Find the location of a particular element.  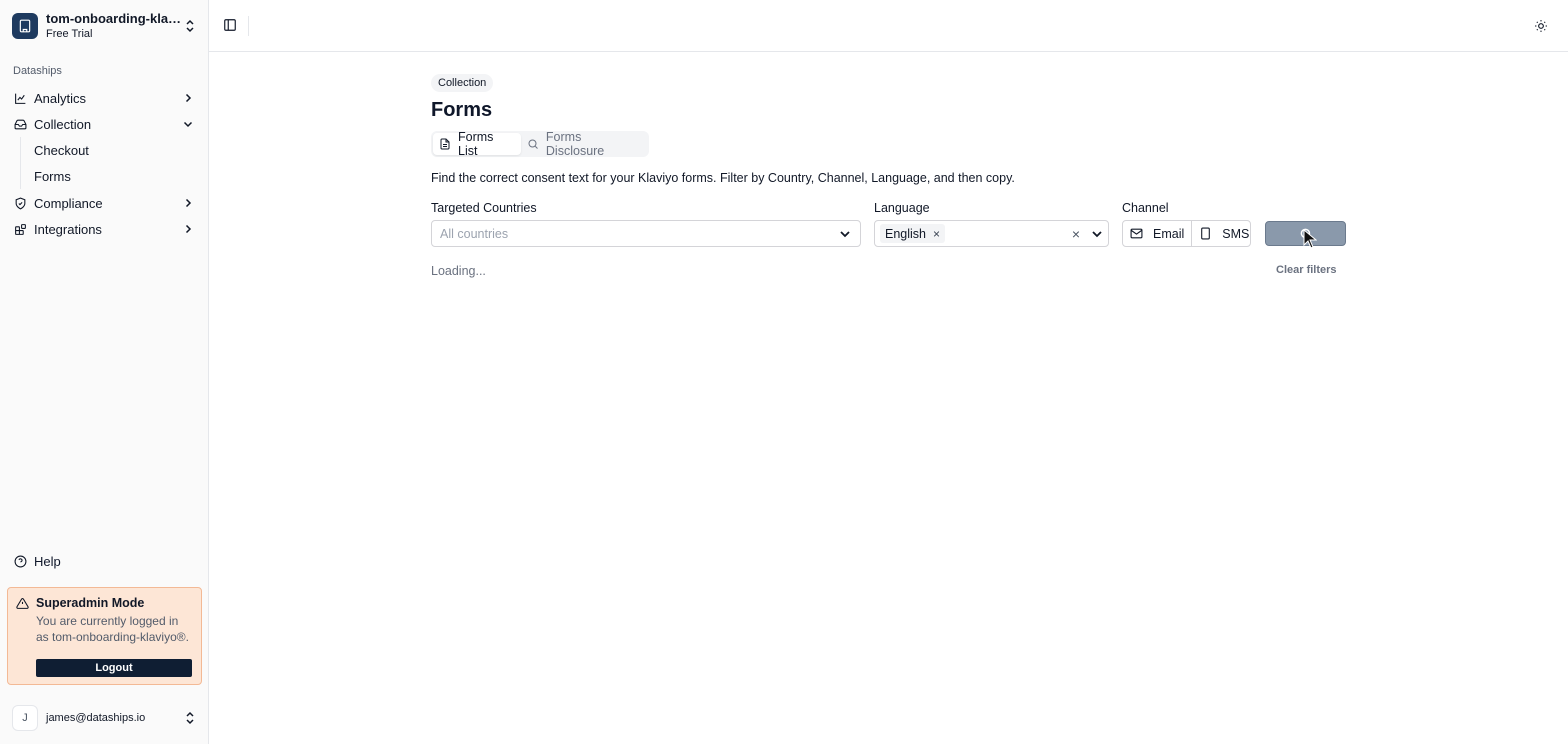

countries-placeholder: All countries is located at coordinates (474, 233).